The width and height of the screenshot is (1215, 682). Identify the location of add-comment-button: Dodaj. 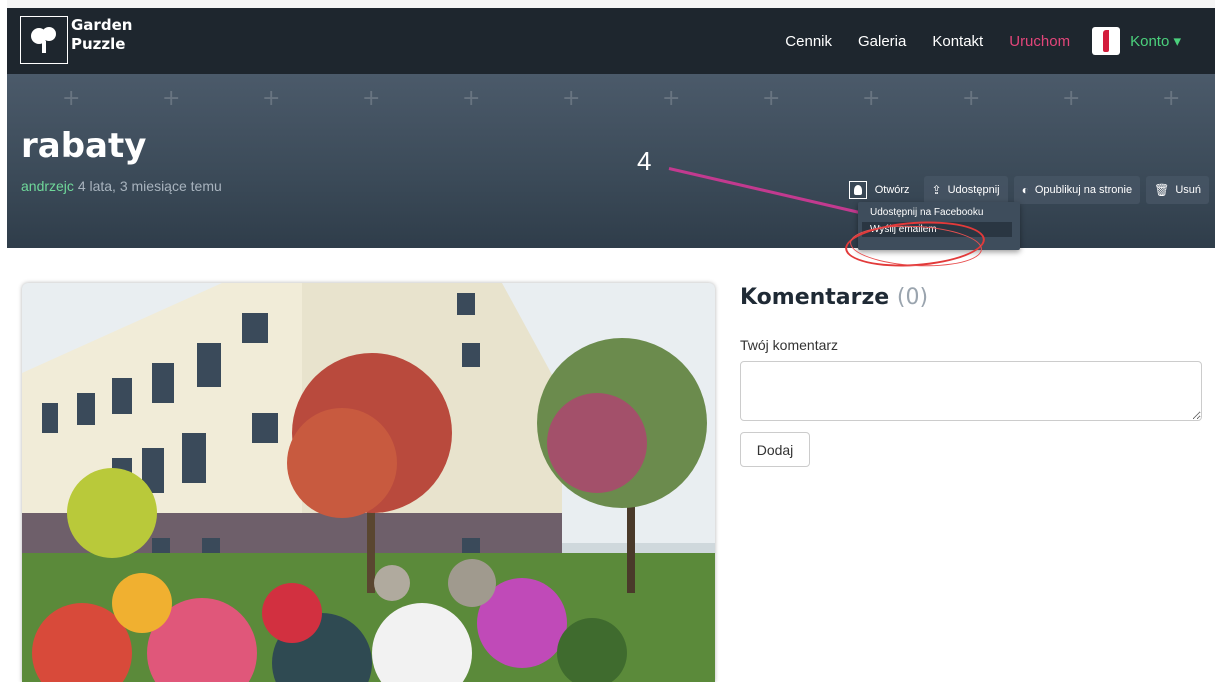
(775, 449).